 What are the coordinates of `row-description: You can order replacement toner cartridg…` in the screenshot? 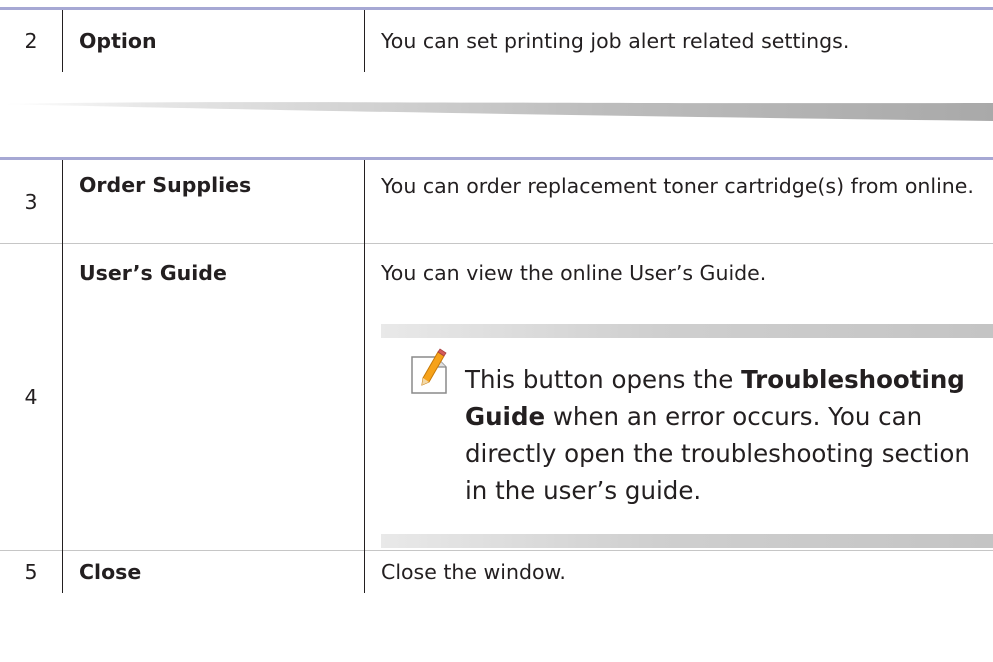 It's located at (677, 186).